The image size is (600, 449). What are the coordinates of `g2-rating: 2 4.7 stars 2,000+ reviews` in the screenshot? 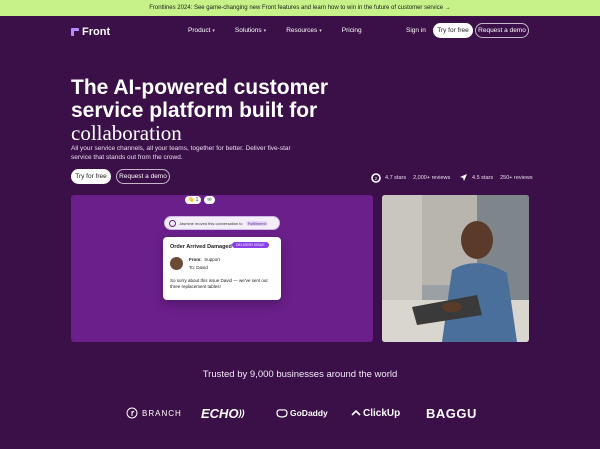 It's located at (410, 178).